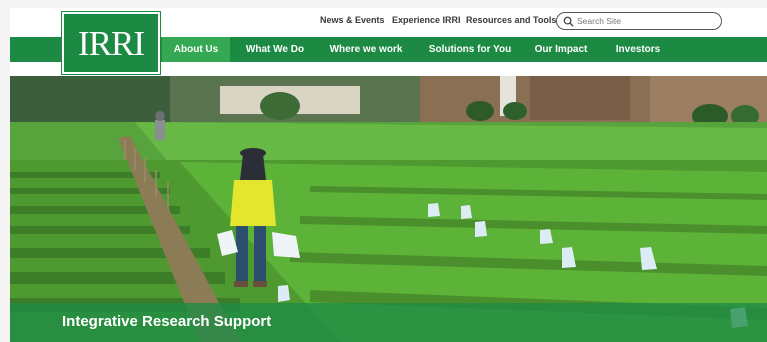  Describe the element at coordinates (561, 49) in the screenshot. I see `nav-our-impact: Our Impact` at that location.